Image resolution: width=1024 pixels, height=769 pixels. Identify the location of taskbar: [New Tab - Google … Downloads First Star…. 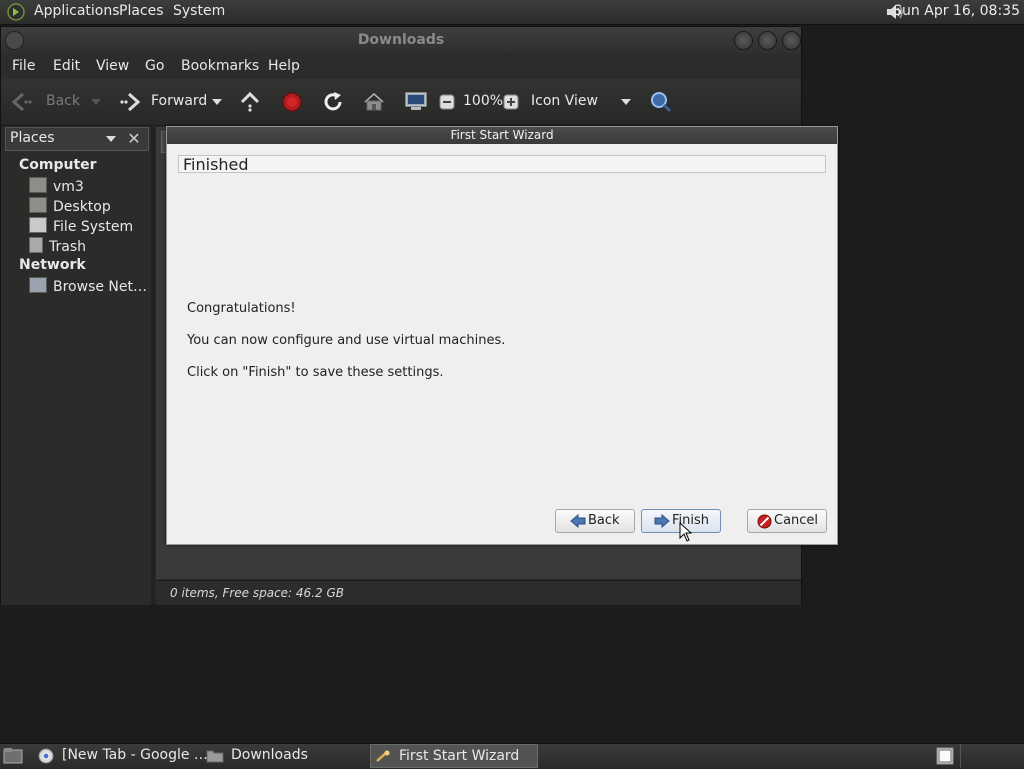
(512, 756).